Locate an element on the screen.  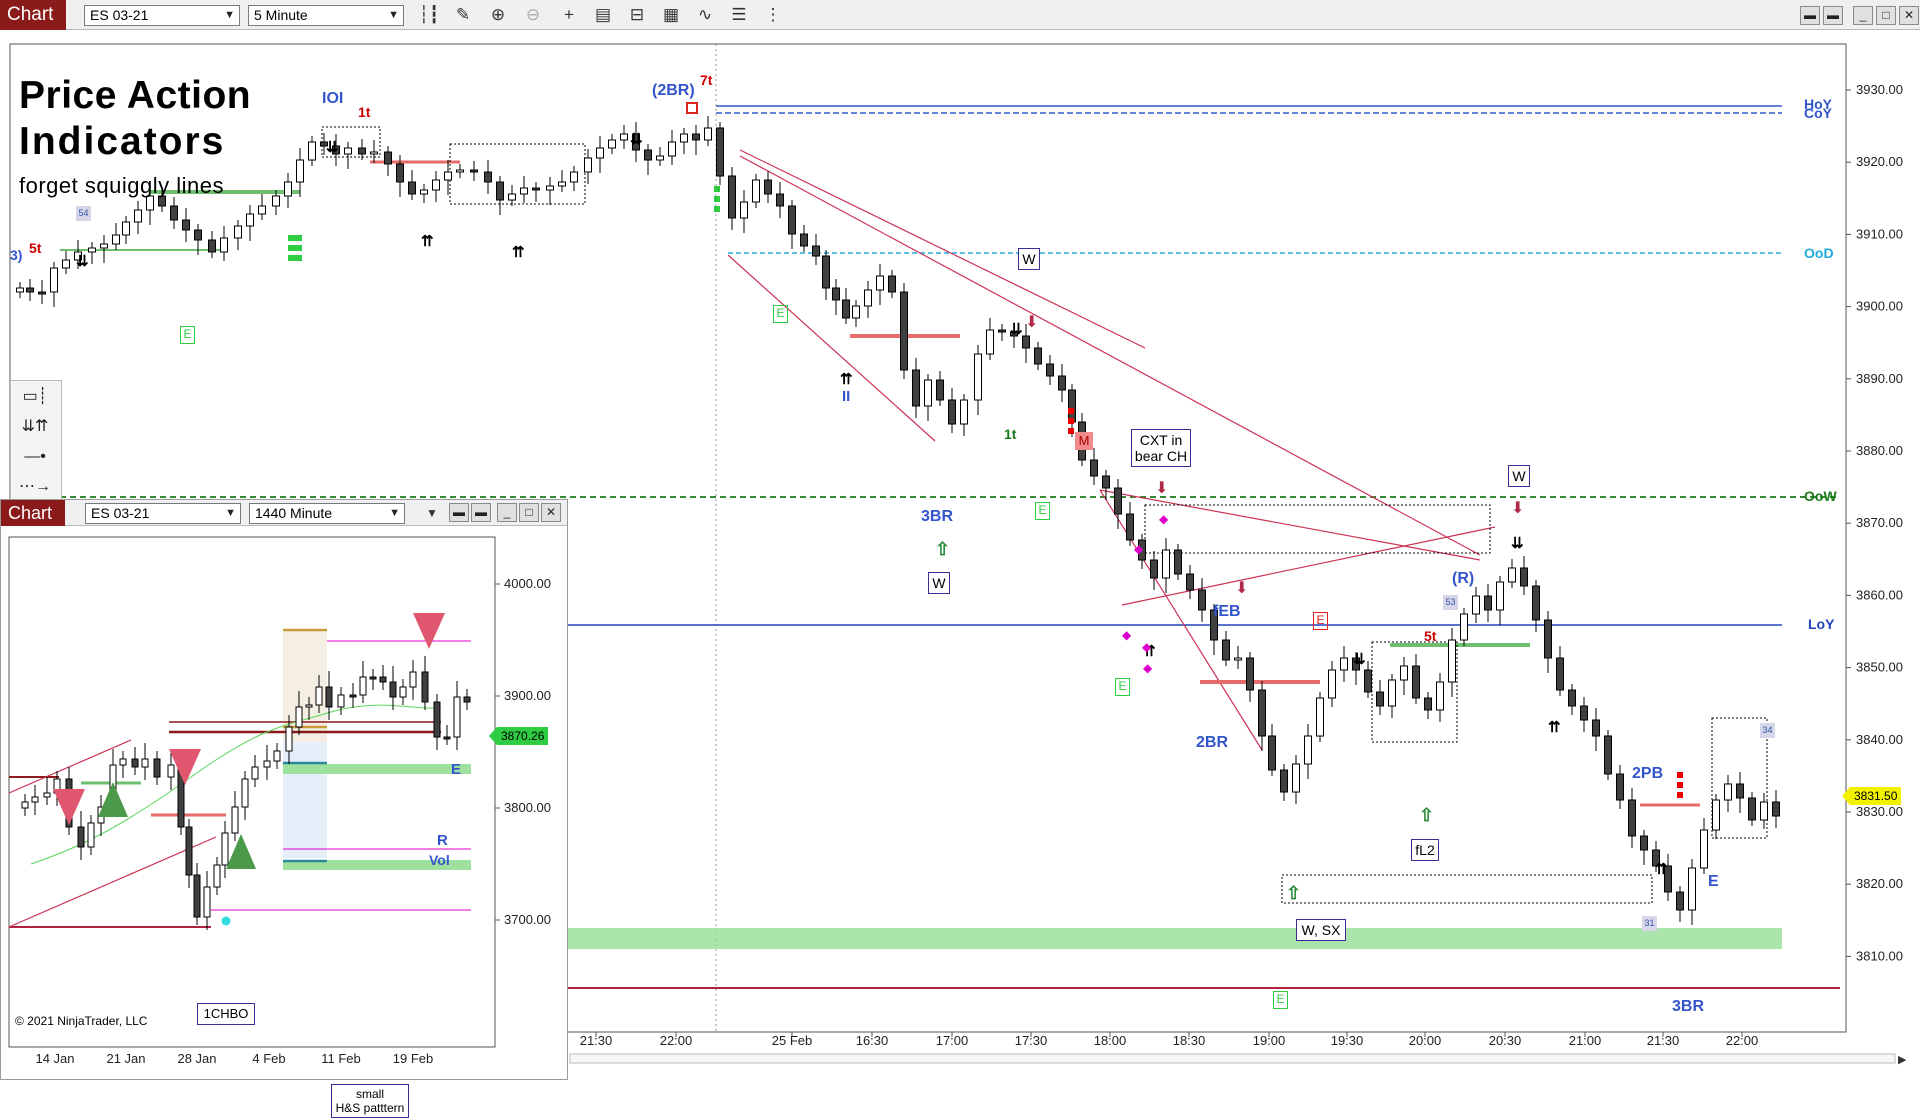
title-line-2: Indicators is located at coordinates (122, 141).